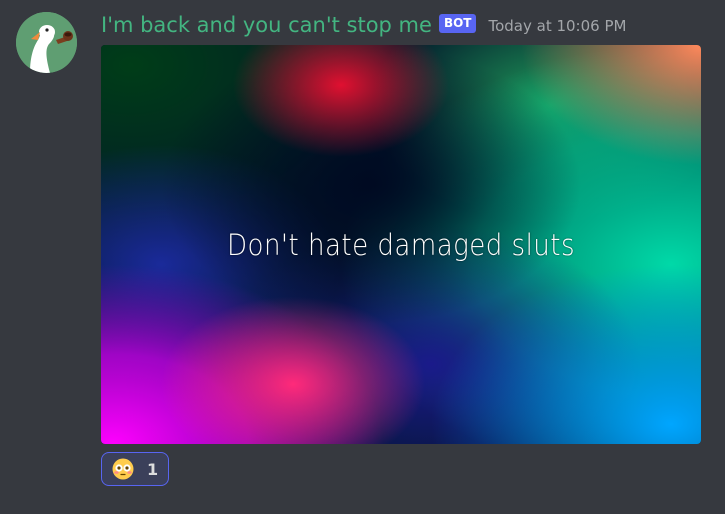 This screenshot has width=725, height=514. Describe the element at coordinates (266, 25) in the screenshot. I see `author-username: I'm back and you can't stop me` at that location.